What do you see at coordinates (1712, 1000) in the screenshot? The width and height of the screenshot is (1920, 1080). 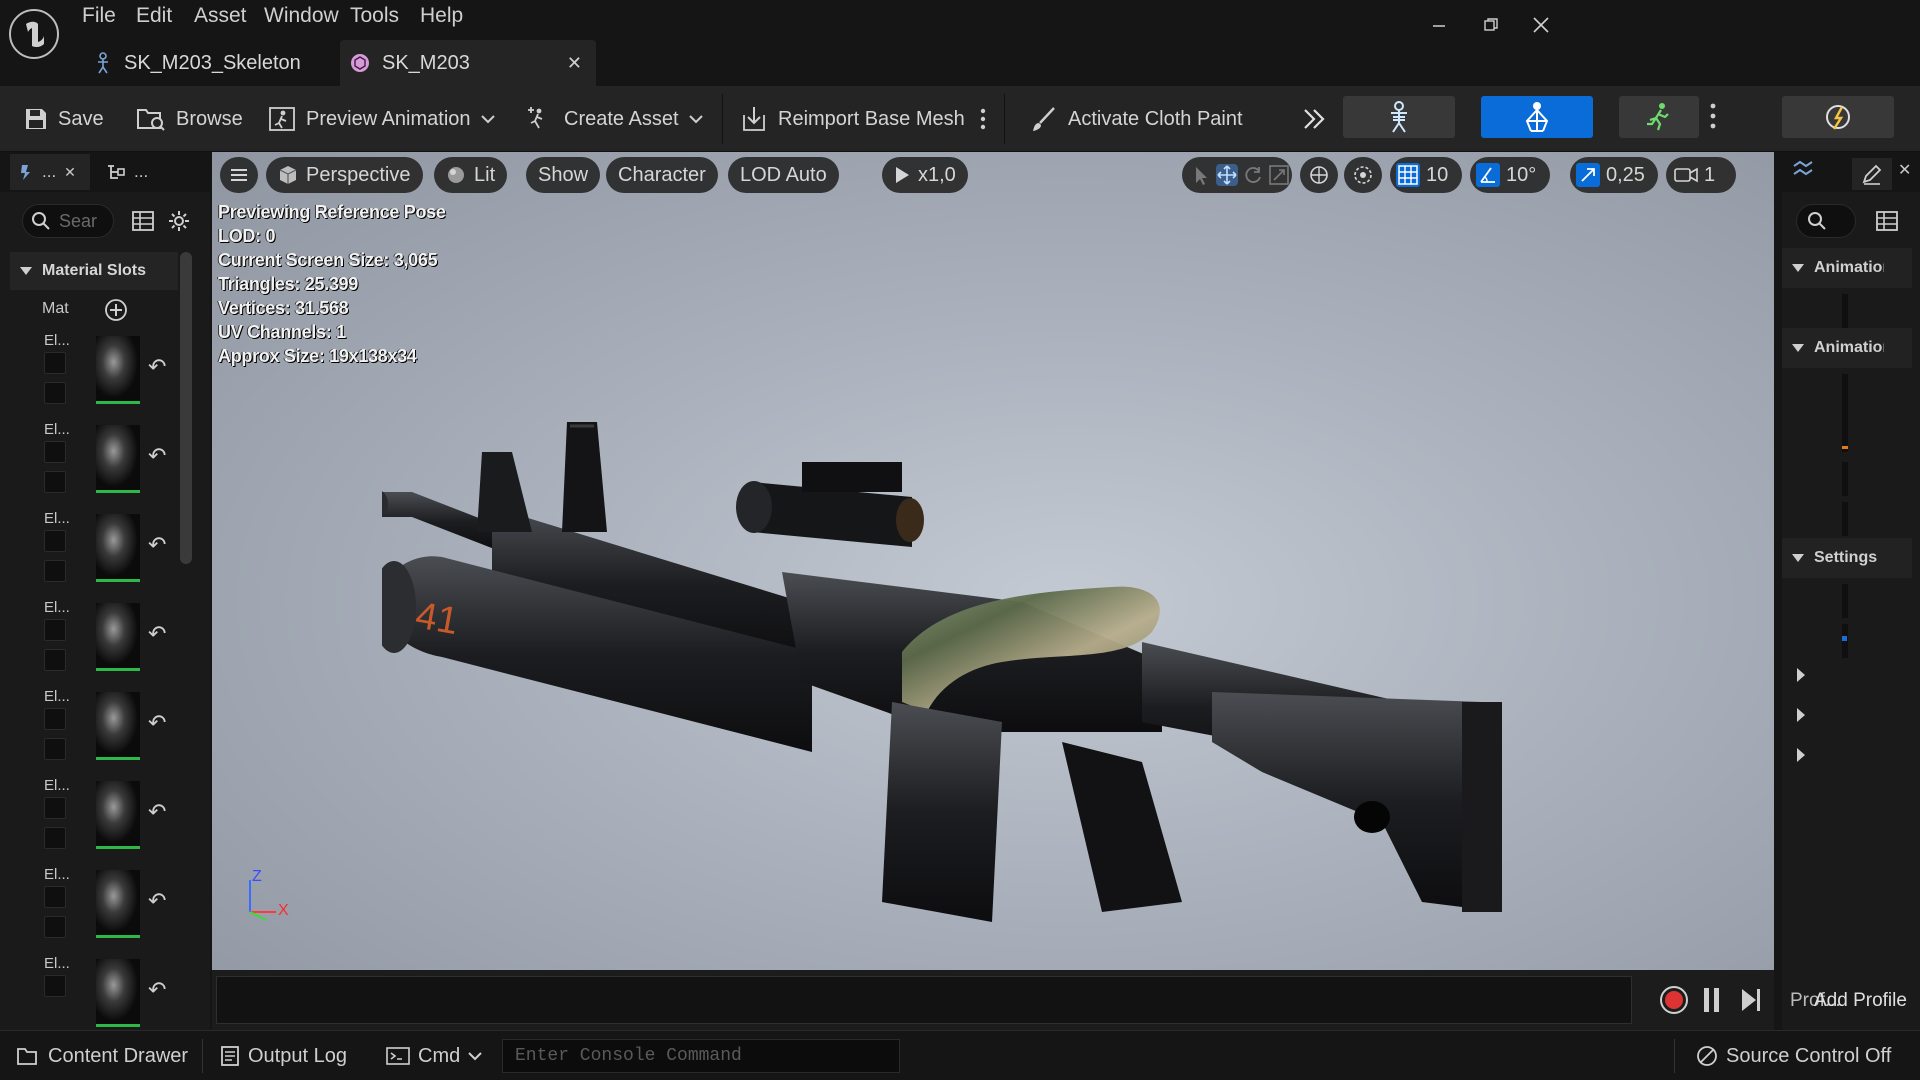 I see `pause-button` at bounding box center [1712, 1000].